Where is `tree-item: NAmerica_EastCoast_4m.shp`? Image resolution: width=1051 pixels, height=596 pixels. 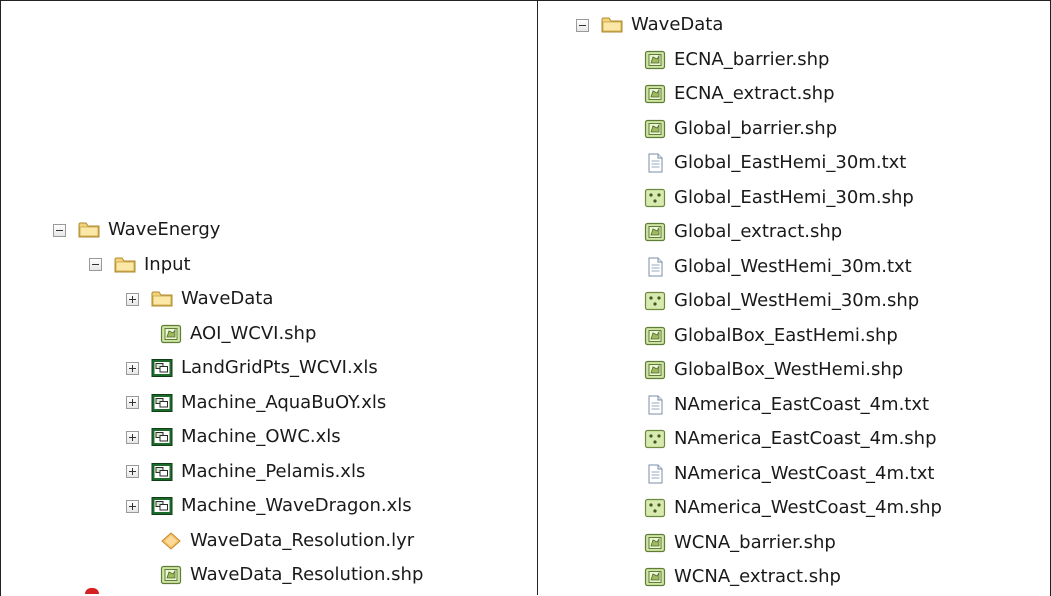
tree-item: NAmerica_EastCoast_4m.shp is located at coordinates (790, 439).